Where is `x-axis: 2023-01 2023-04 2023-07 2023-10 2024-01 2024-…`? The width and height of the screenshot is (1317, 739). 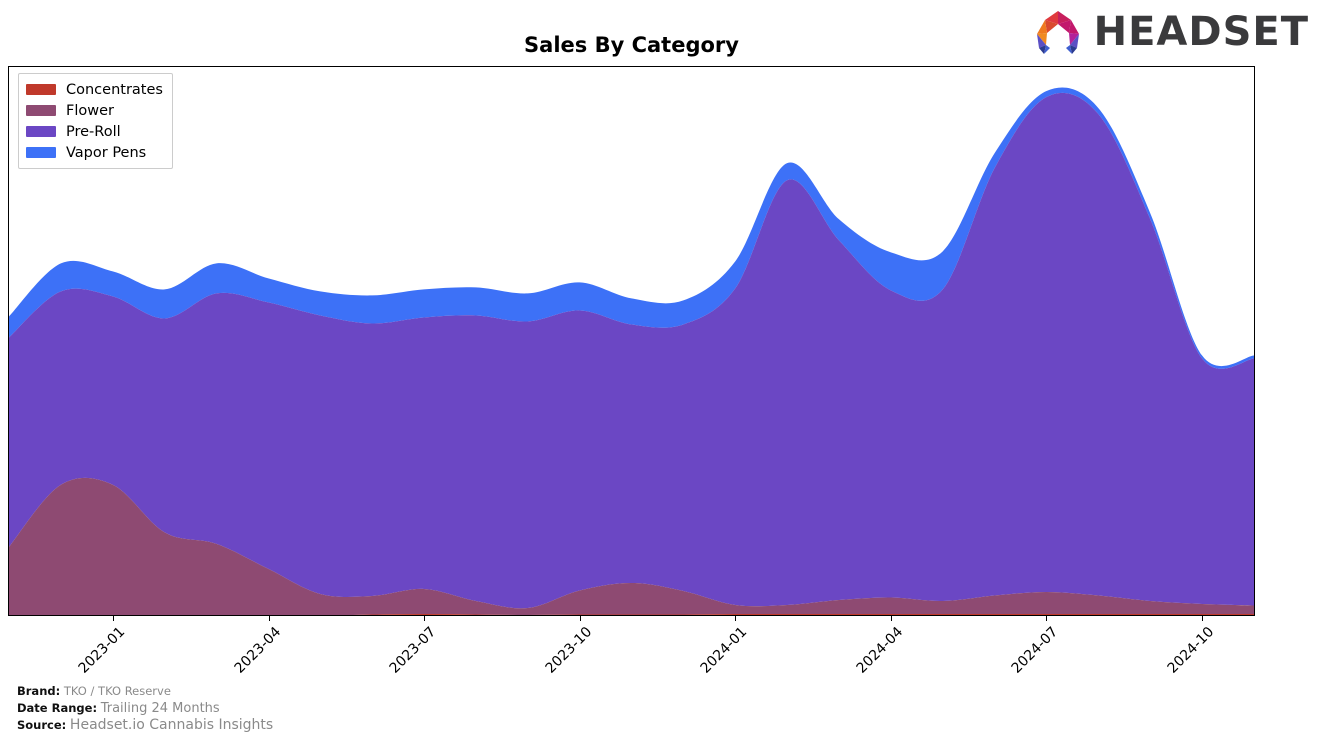 x-axis: 2023-01 2023-04 2023-07 2023-10 2024-01 2024-… is located at coordinates (631, 651).